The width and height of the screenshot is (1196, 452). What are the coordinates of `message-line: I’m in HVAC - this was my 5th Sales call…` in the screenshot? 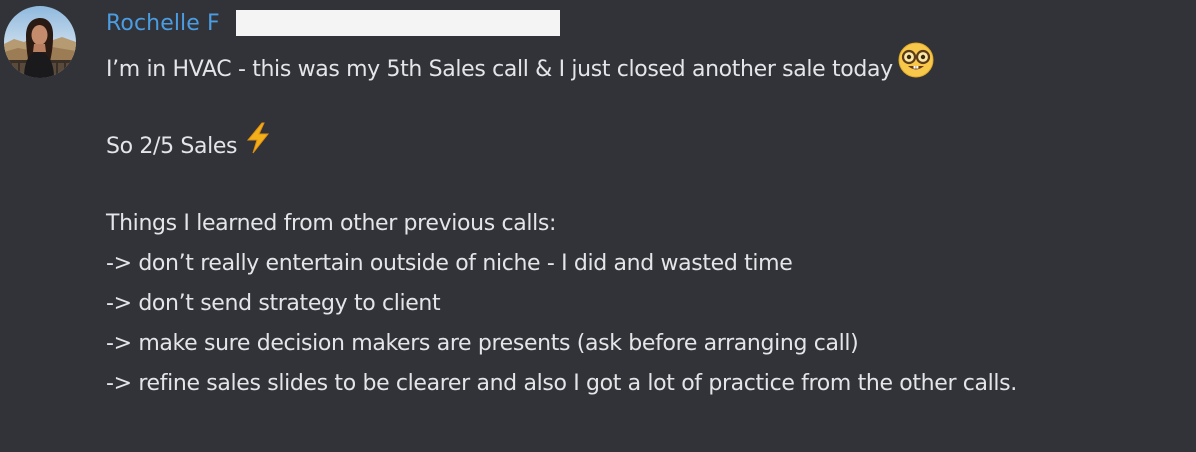 It's located at (646, 63).